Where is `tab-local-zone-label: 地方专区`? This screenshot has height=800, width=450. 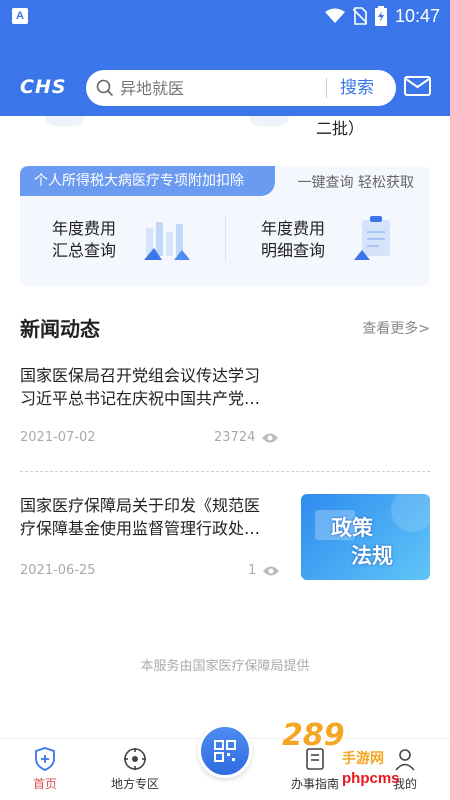 tab-local-zone-label: 地方专区 is located at coordinates (134, 784).